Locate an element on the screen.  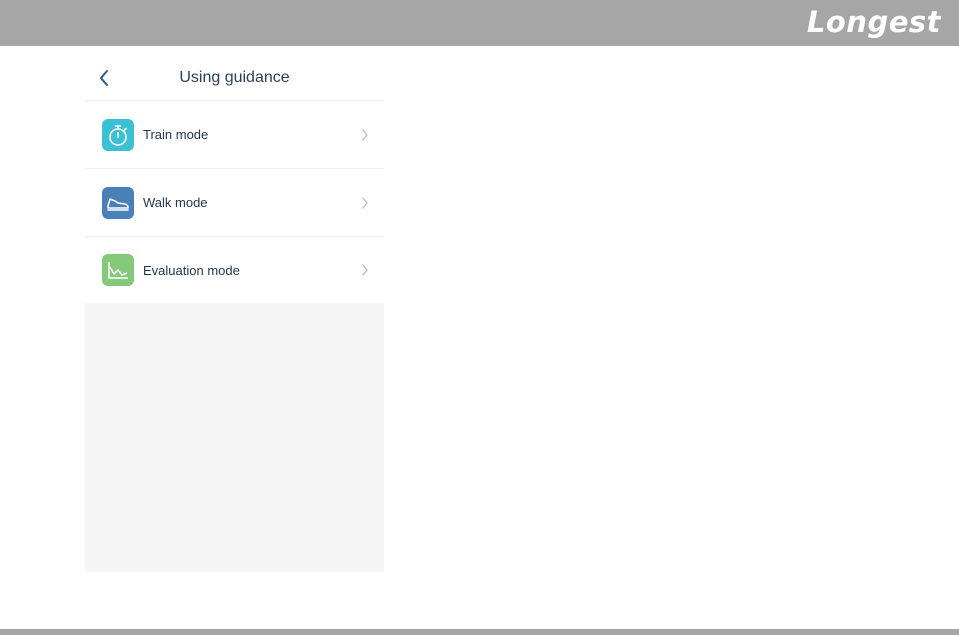
shoe-icon is located at coordinates (118, 202).